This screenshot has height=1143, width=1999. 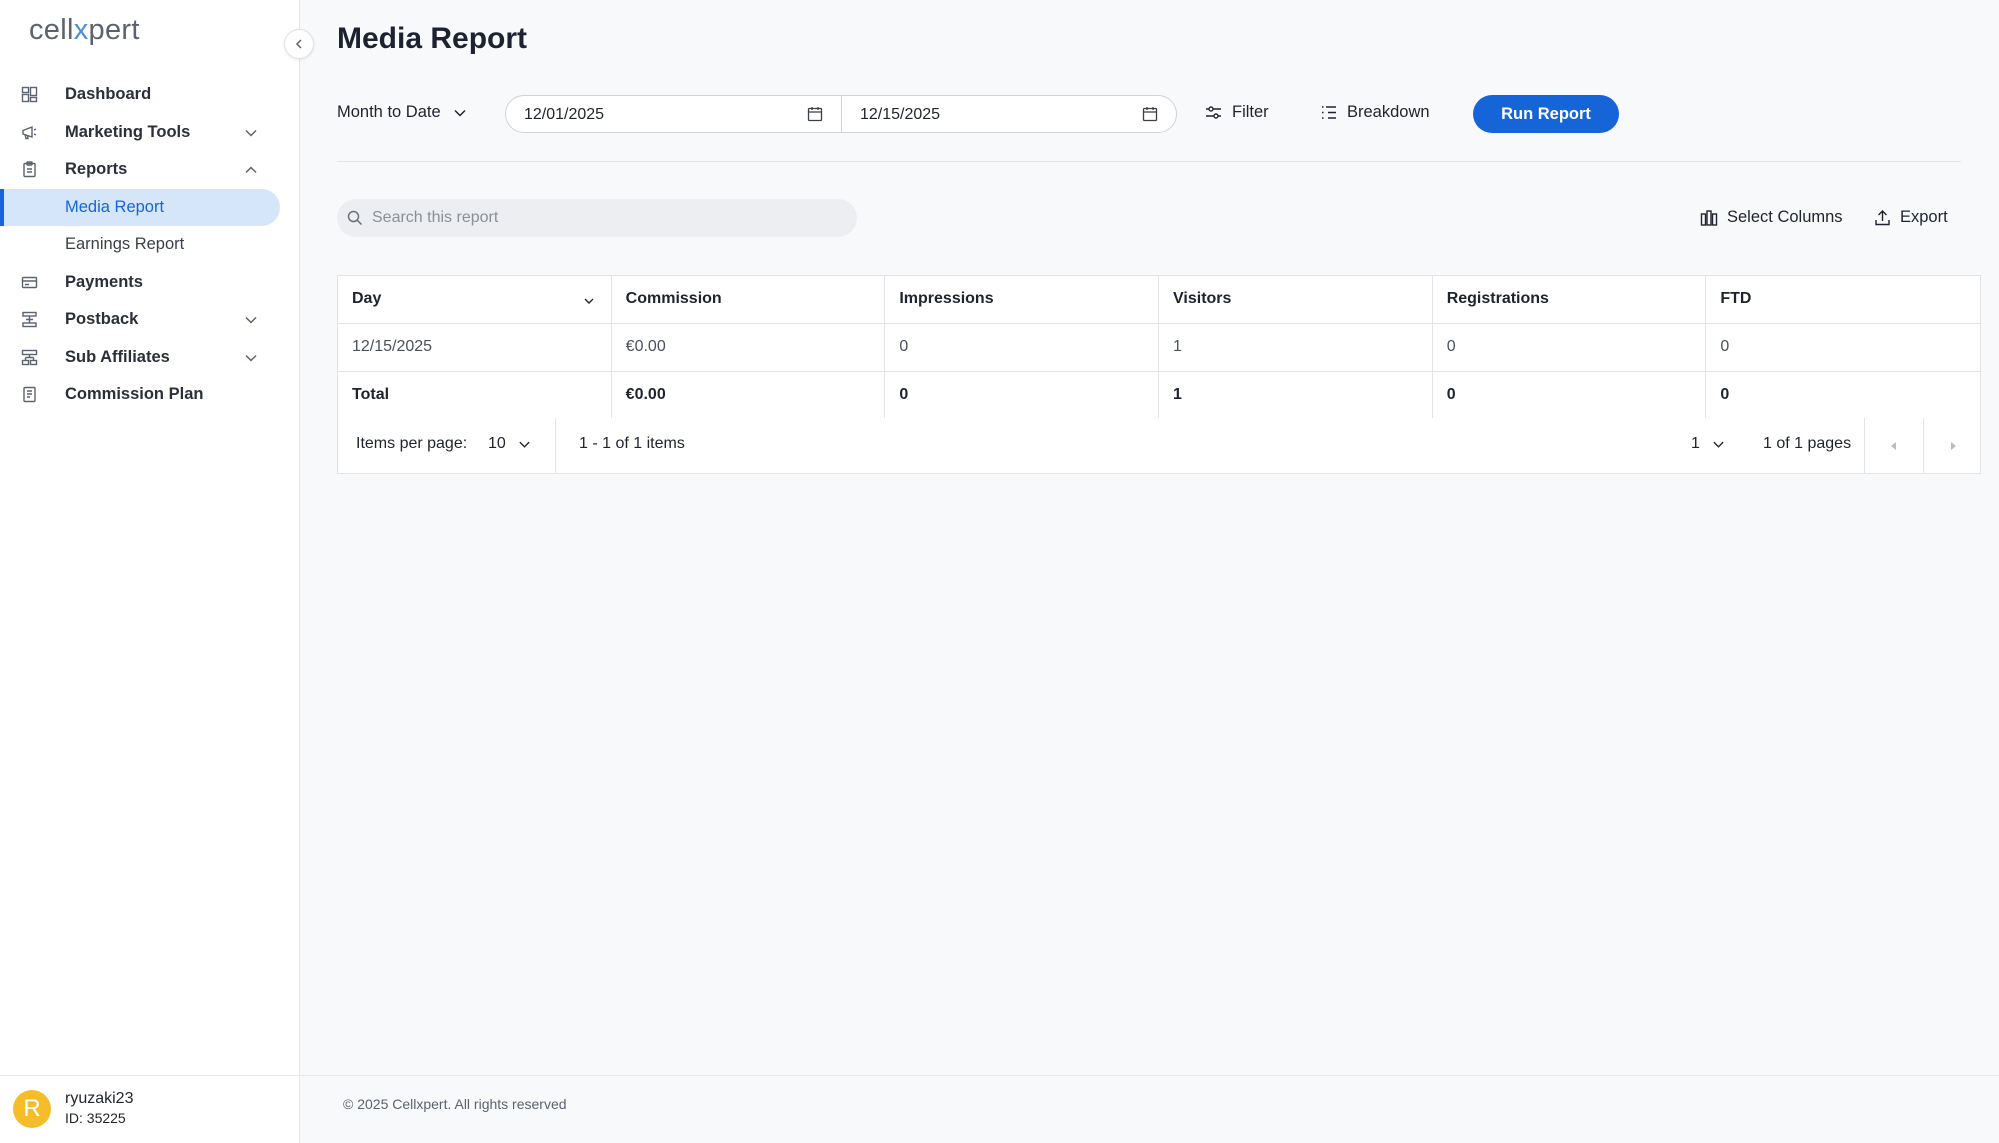 What do you see at coordinates (1709, 217) in the screenshot?
I see `columns-icon` at bounding box center [1709, 217].